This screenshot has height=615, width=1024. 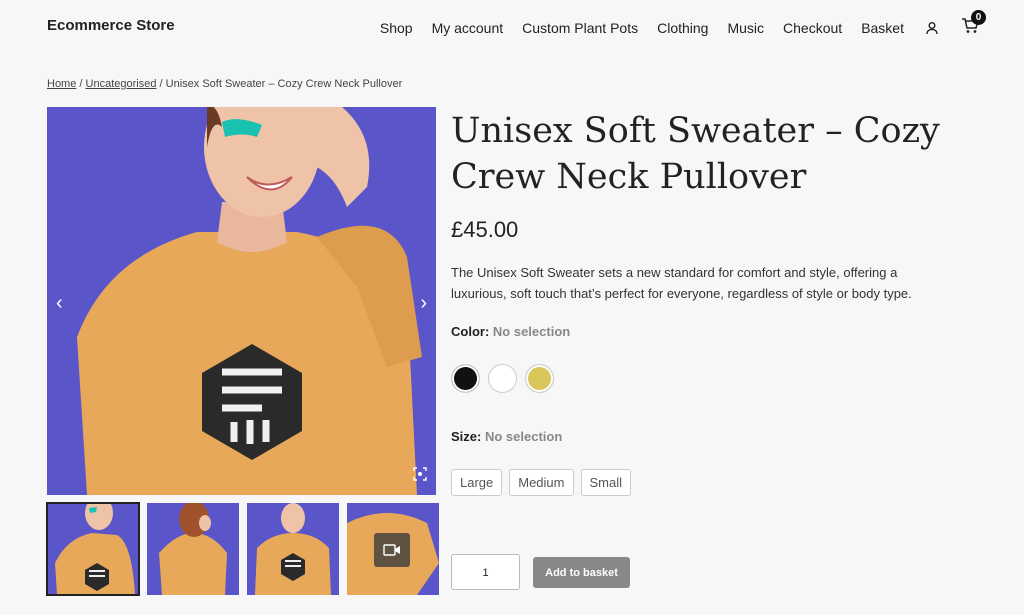 I want to click on nav-clothing: Clothing, so click(x=682, y=28).